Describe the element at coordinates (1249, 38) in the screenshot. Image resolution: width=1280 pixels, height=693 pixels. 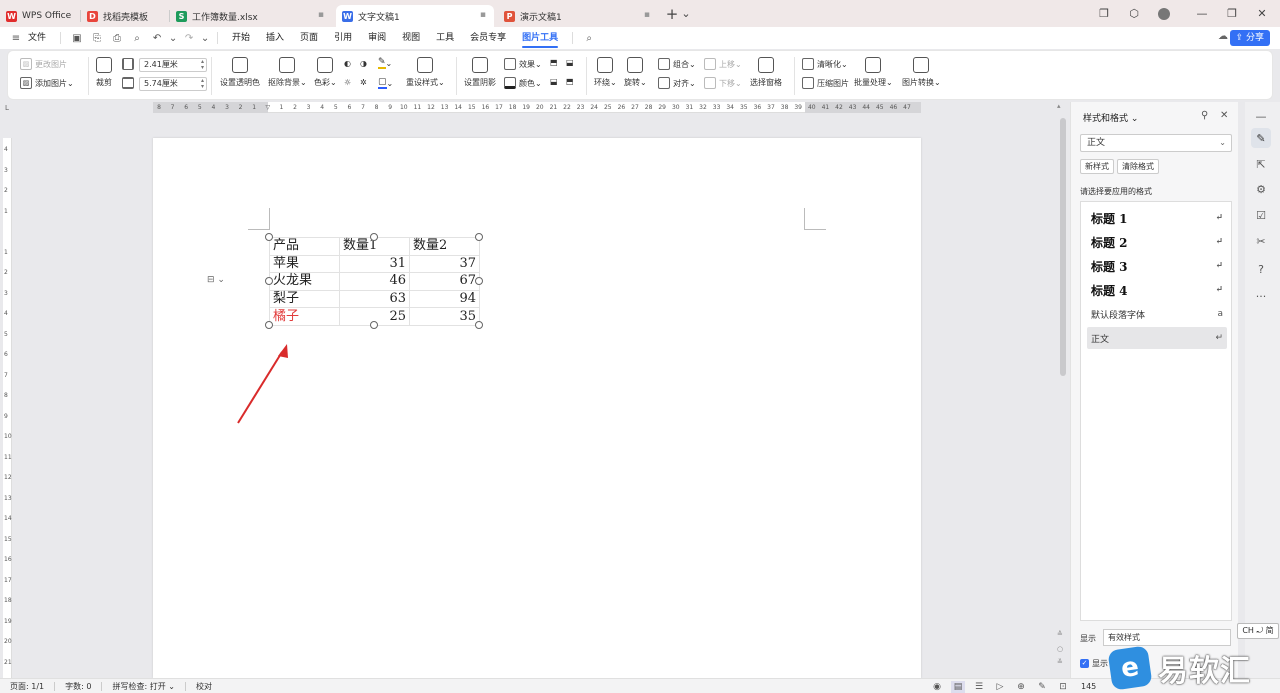
I see `share-button: ⇪ 分享` at that location.